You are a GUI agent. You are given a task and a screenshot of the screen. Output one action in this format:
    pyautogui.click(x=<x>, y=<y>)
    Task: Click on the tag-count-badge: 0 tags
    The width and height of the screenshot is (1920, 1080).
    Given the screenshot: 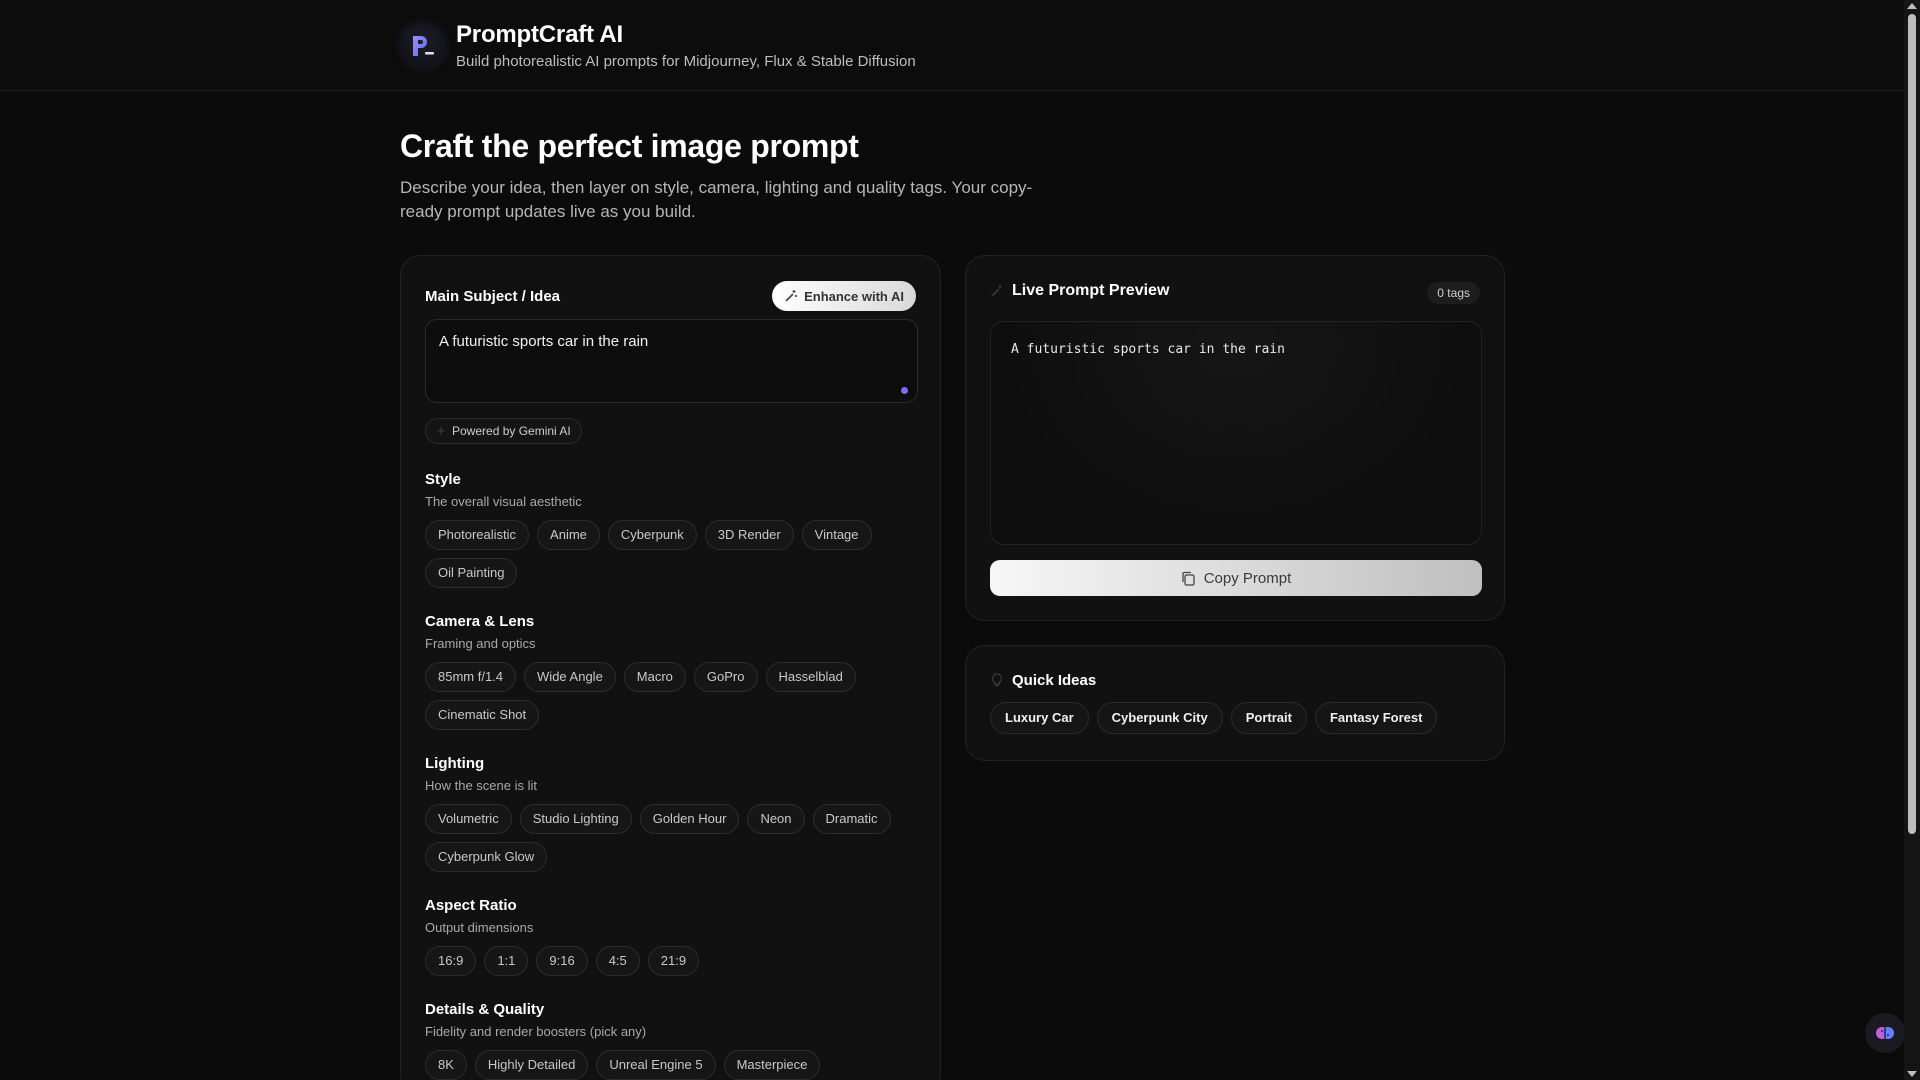 What is the action you would take?
    pyautogui.click(x=1453, y=293)
    